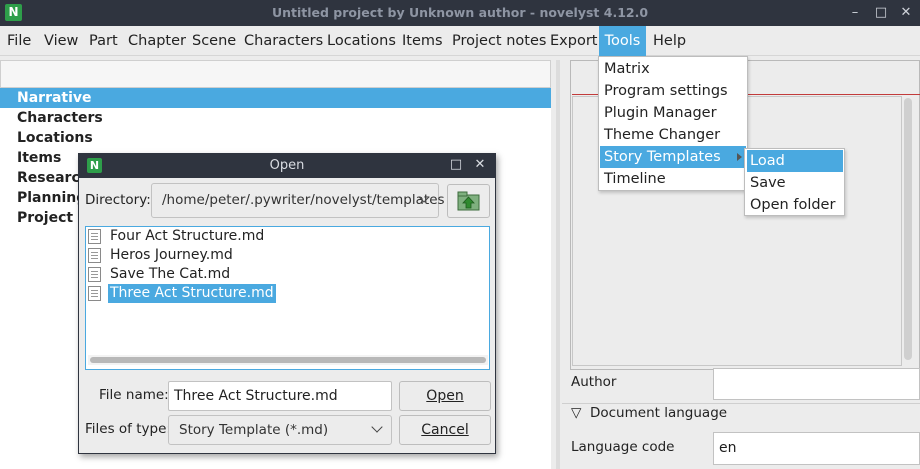 The image size is (920, 469). What do you see at coordinates (275, 98) in the screenshot?
I see `tree-item-narrative: Narrative` at bounding box center [275, 98].